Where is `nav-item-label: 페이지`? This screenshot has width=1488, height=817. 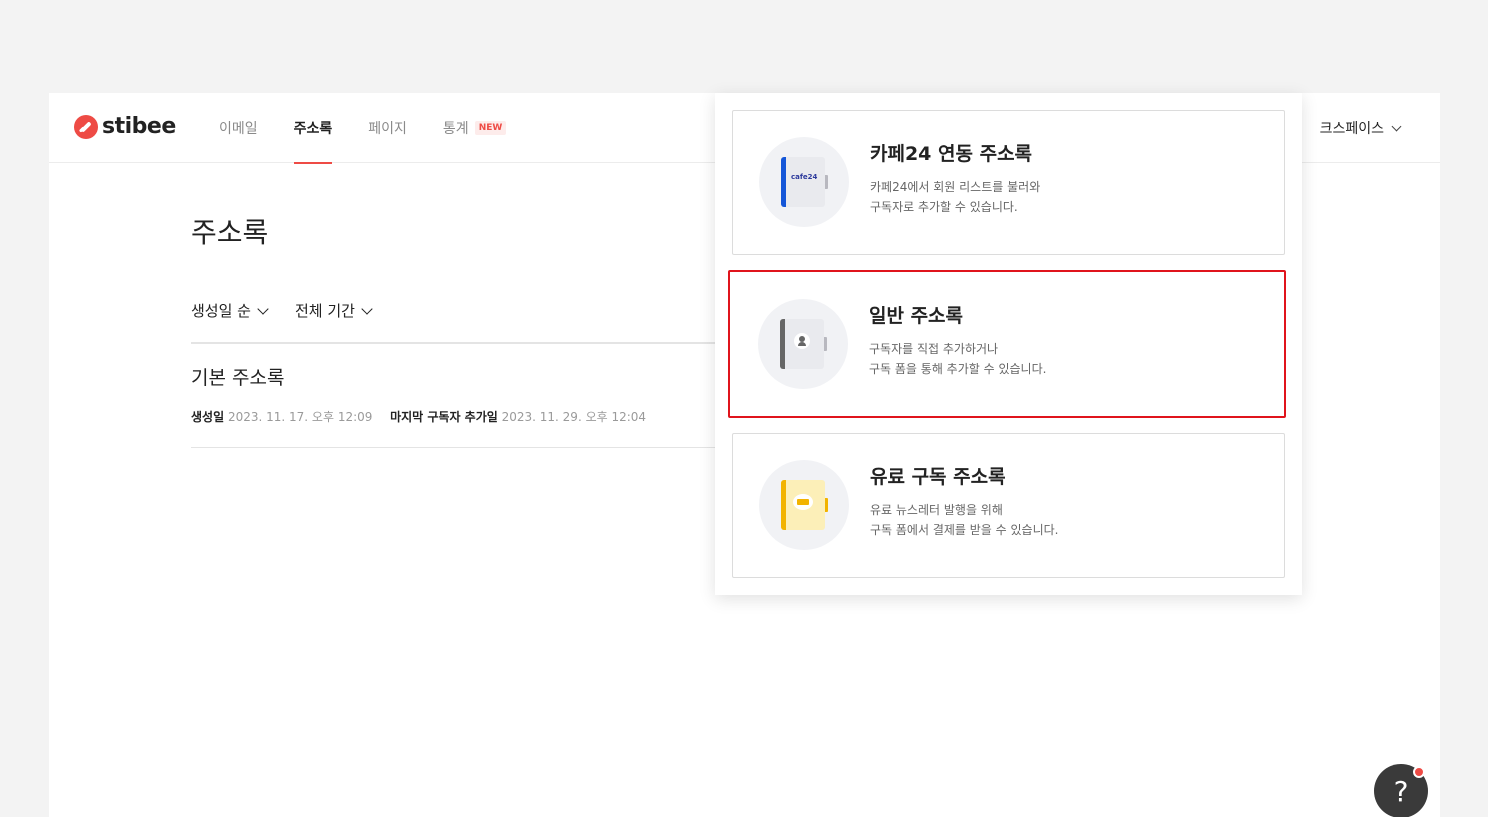 nav-item-label: 페이지 is located at coordinates (387, 129).